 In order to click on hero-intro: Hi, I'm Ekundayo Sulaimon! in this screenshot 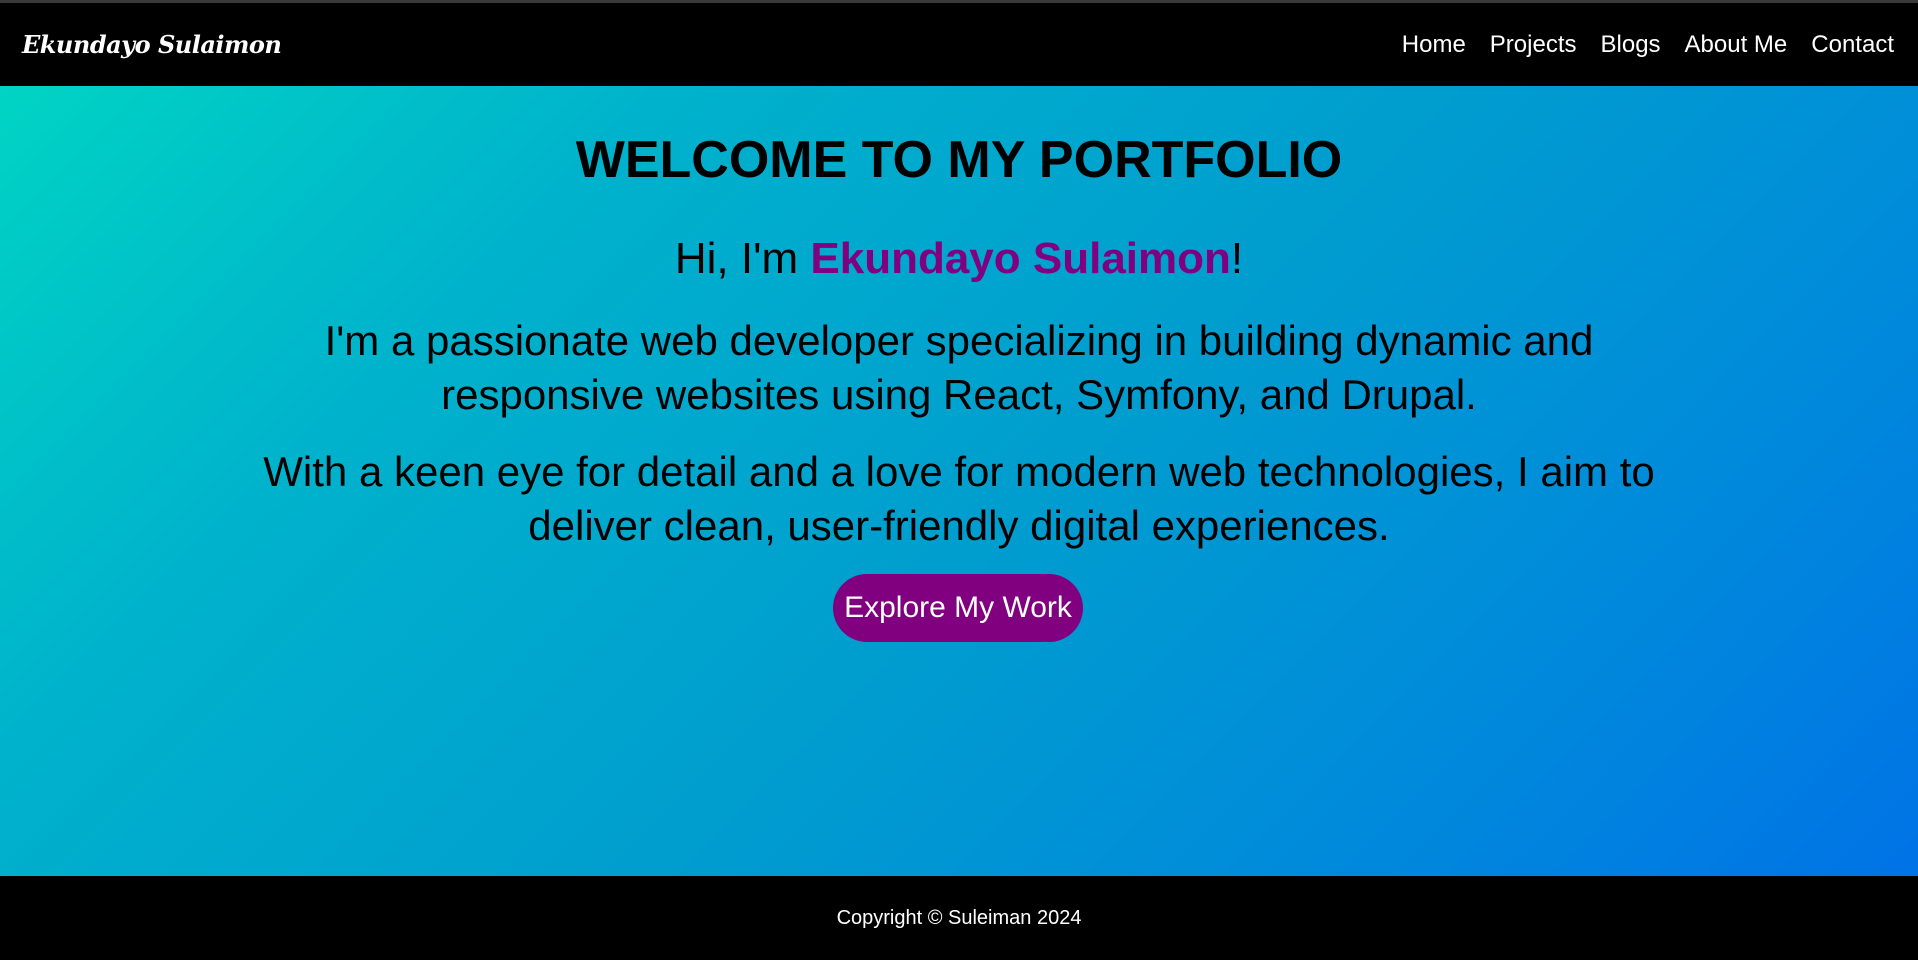, I will do `click(959, 259)`.